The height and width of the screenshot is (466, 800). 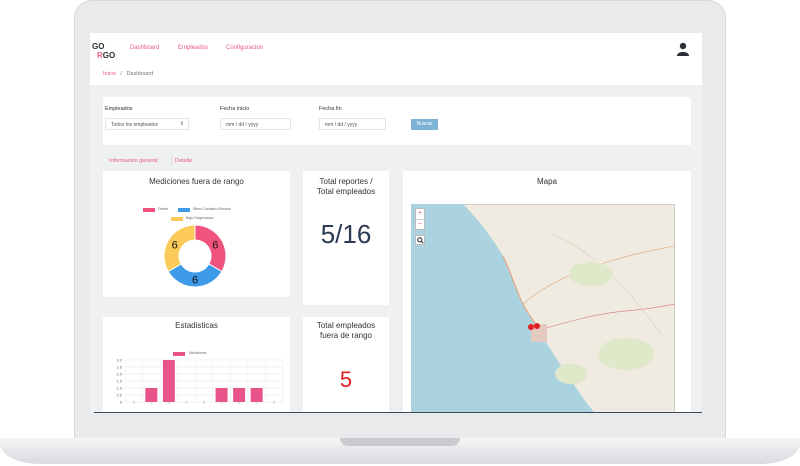 What do you see at coordinates (244, 48) in the screenshot?
I see `nav-configuracion: Configuracion` at bounding box center [244, 48].